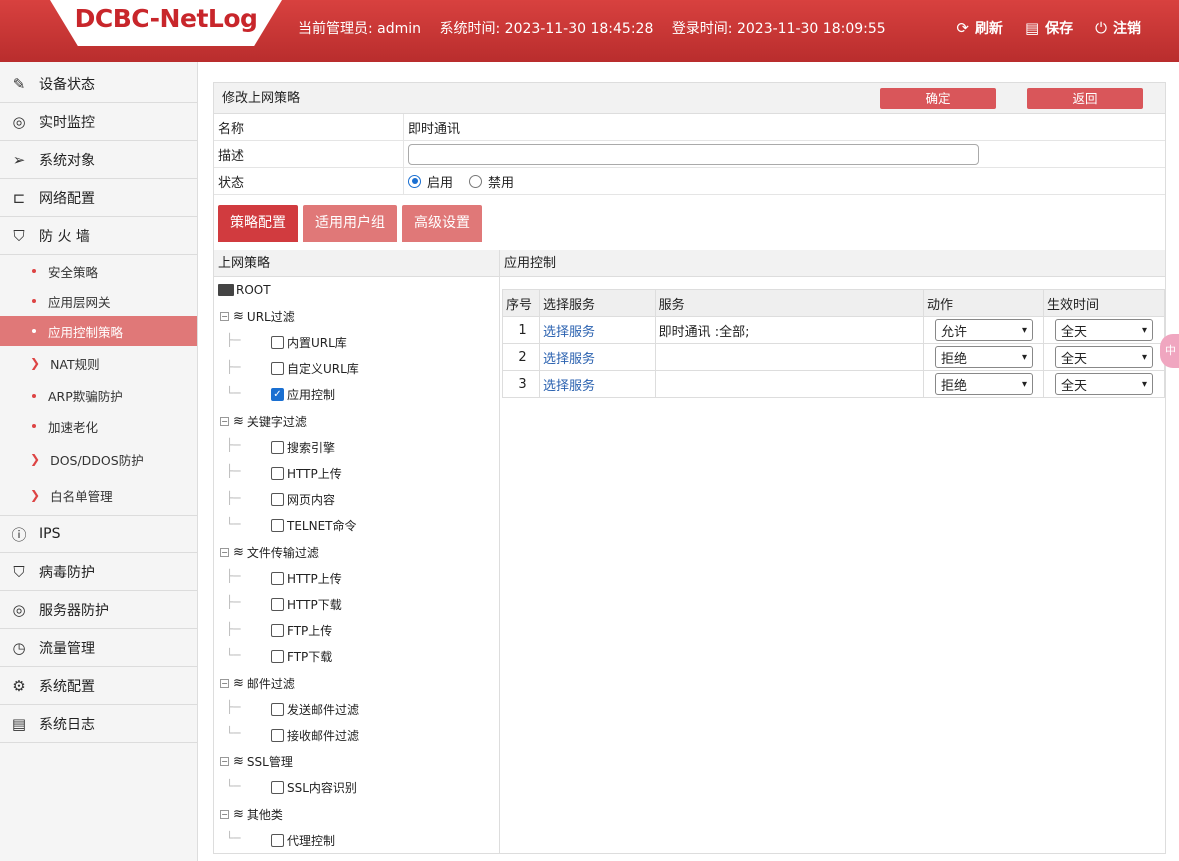 The width and height of the screenshot is (1179, 861). Describe the element at coordinates (1085, 98) in the screenshot. I see `back-button: 返回` at that location.